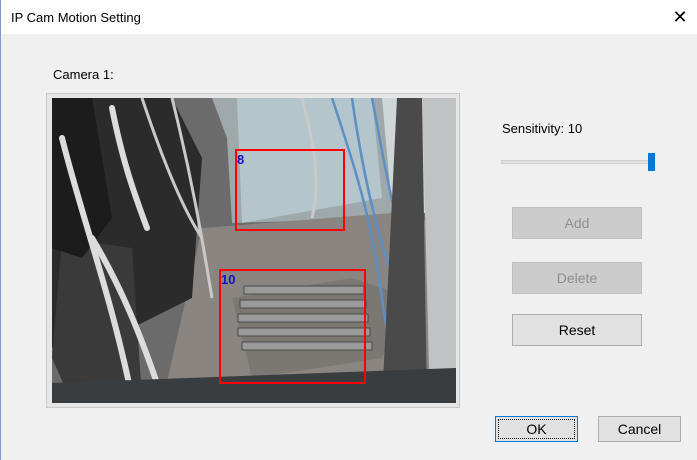  I want to click on title-bar: IP Cam Motion Setting ✕, so click(349, 17).